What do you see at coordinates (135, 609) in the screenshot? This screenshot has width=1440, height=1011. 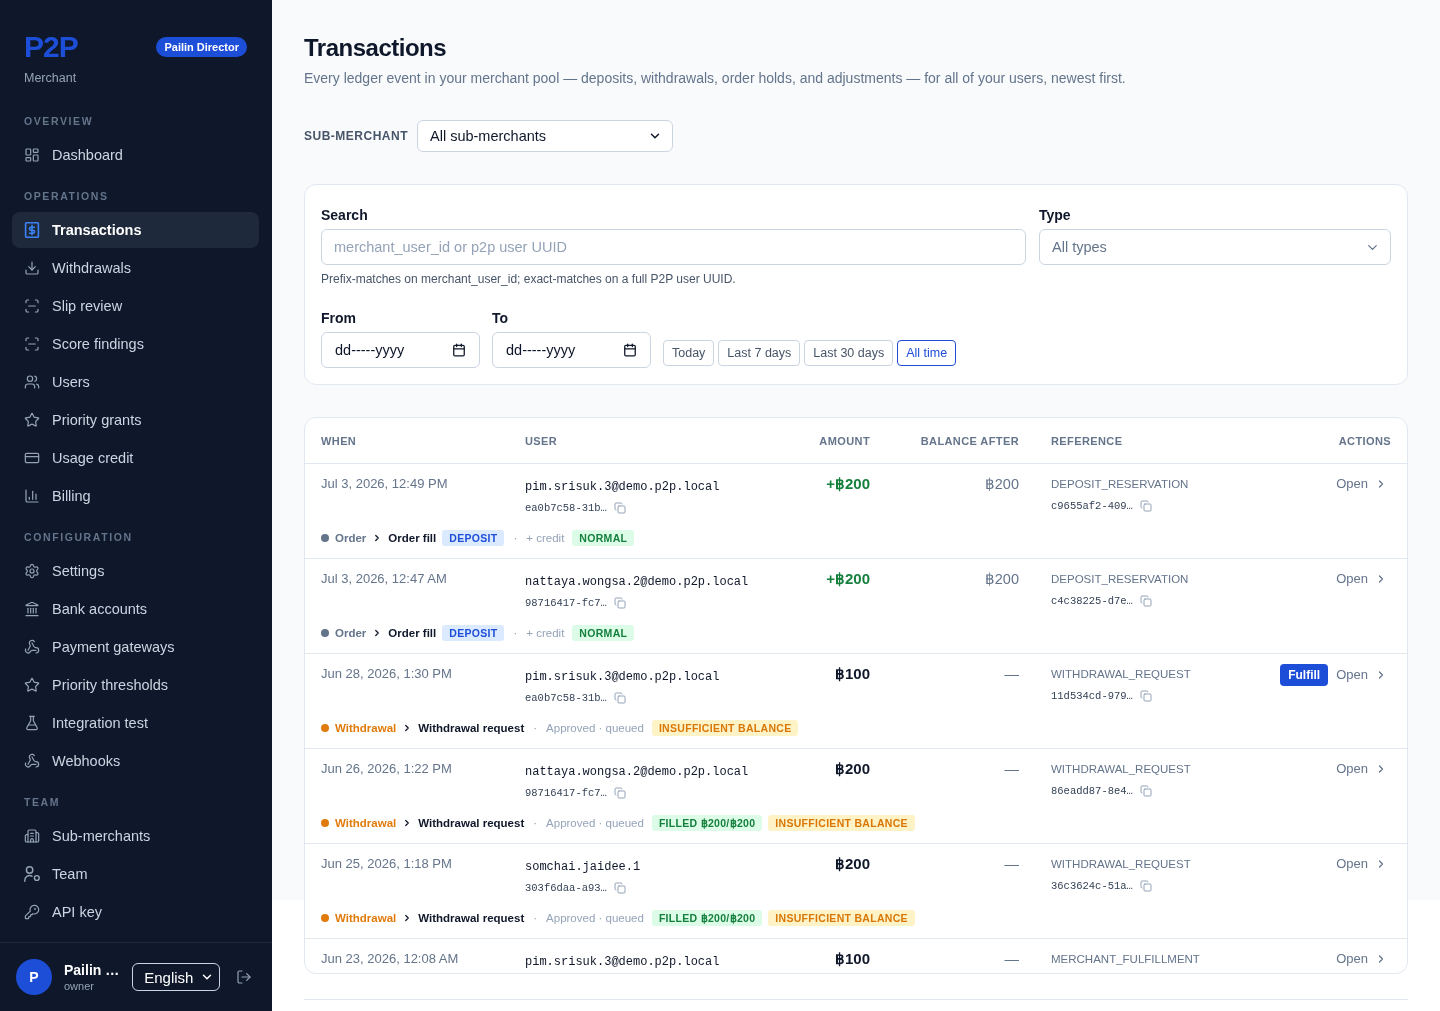 I see `nav-item: Bank accounts` at bounding box center [135, 609].